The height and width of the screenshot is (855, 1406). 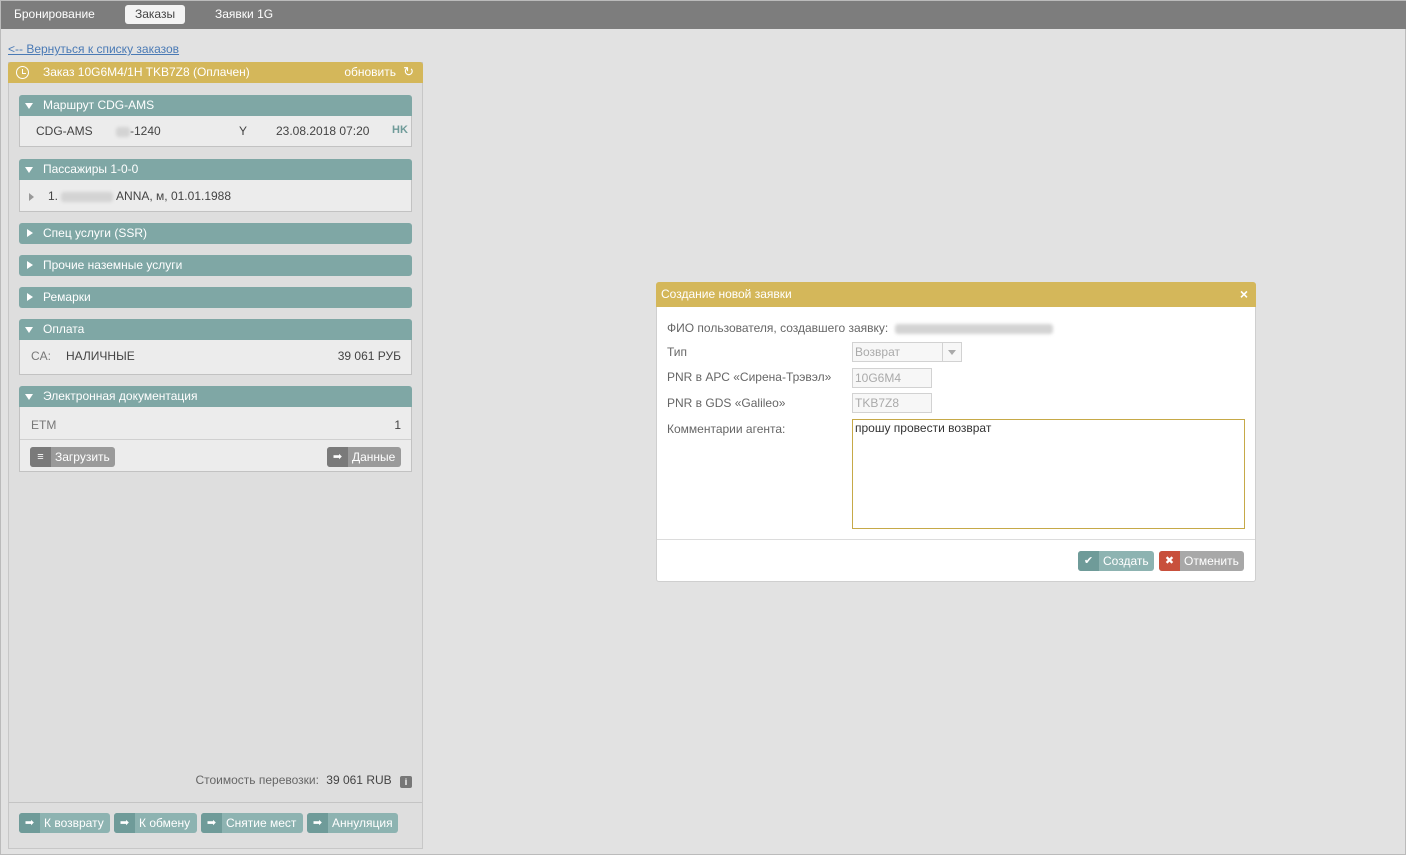 I want to click on segment-flight: -1240, so click(x=138, y=131).